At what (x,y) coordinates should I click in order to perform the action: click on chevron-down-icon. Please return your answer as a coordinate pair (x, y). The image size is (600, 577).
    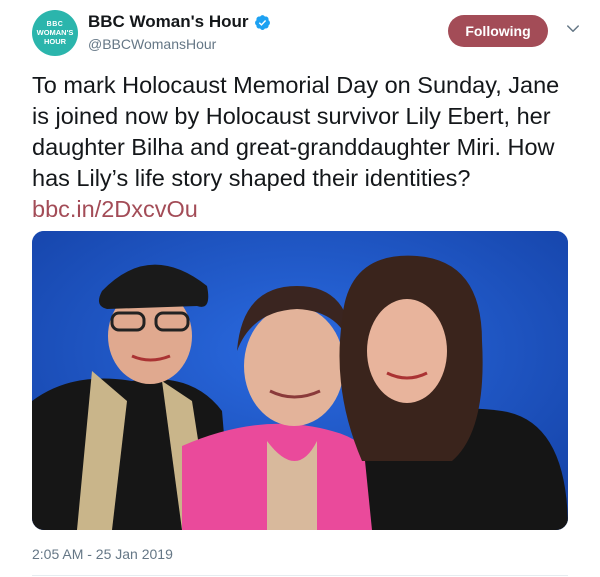
    Looking at the image, I should click on (573, 29).